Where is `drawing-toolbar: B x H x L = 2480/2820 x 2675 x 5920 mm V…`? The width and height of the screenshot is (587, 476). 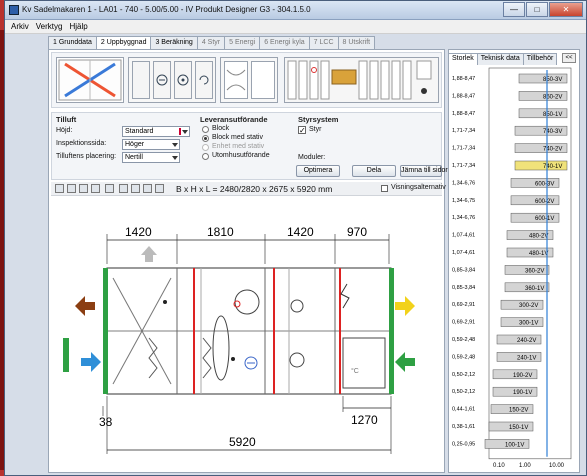 drawing-toolbar: B x H x L = 2480/2820 x 2675 x 5920 mm V… is located at coordinates (248, 189).